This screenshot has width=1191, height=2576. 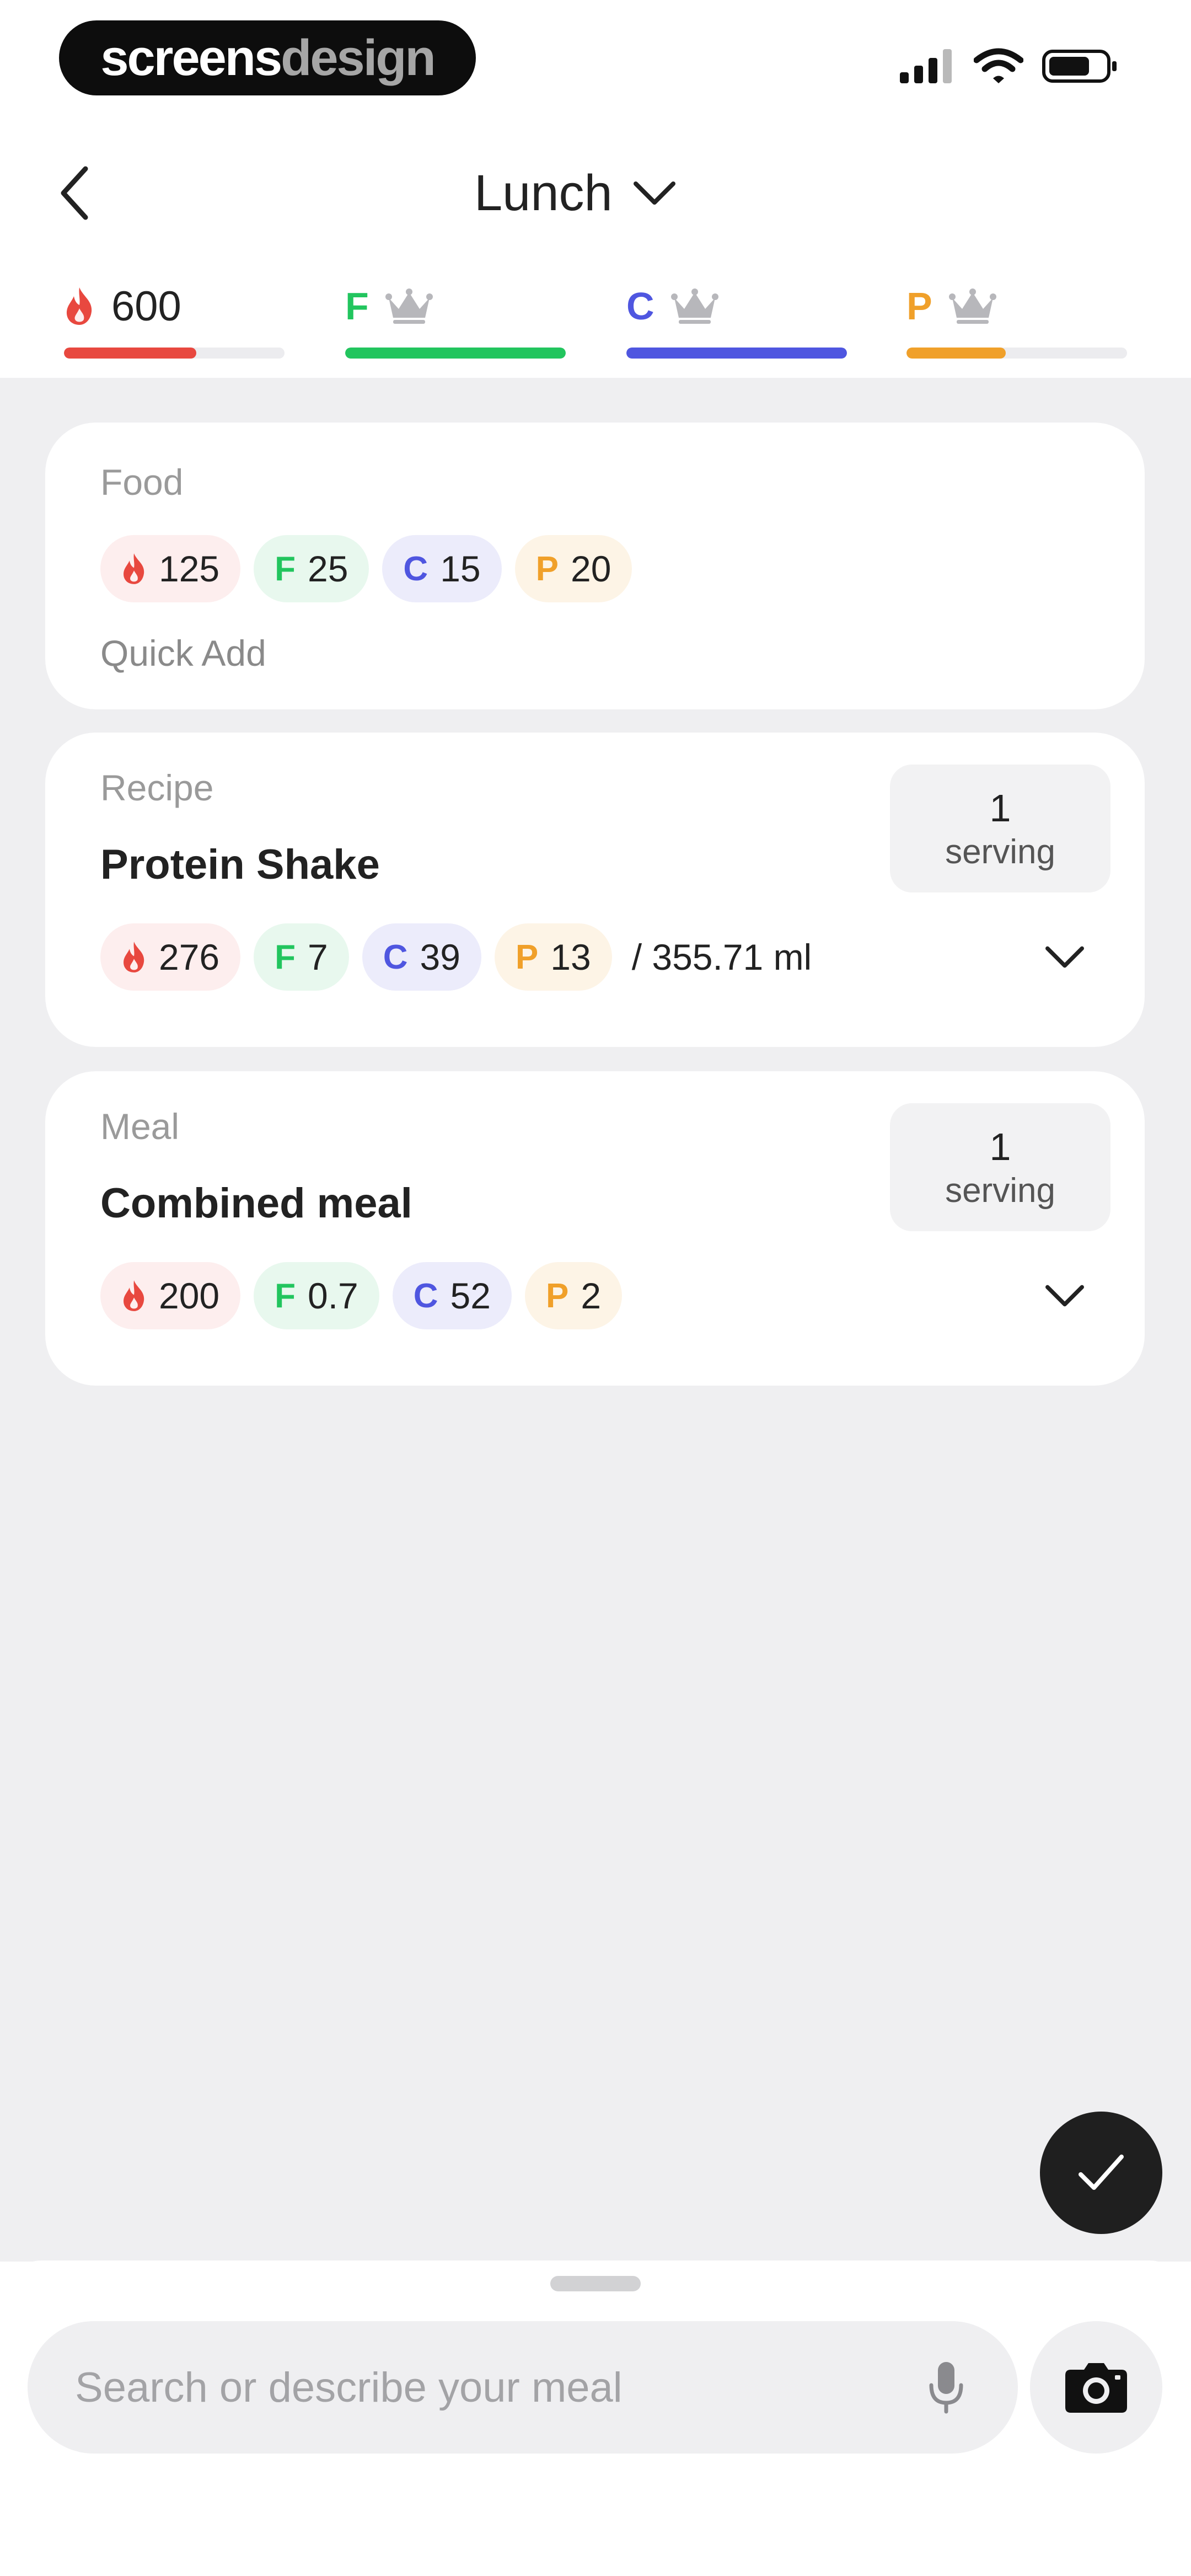 I want to click on carbs-progress-bar, so click(x=737, y=353).